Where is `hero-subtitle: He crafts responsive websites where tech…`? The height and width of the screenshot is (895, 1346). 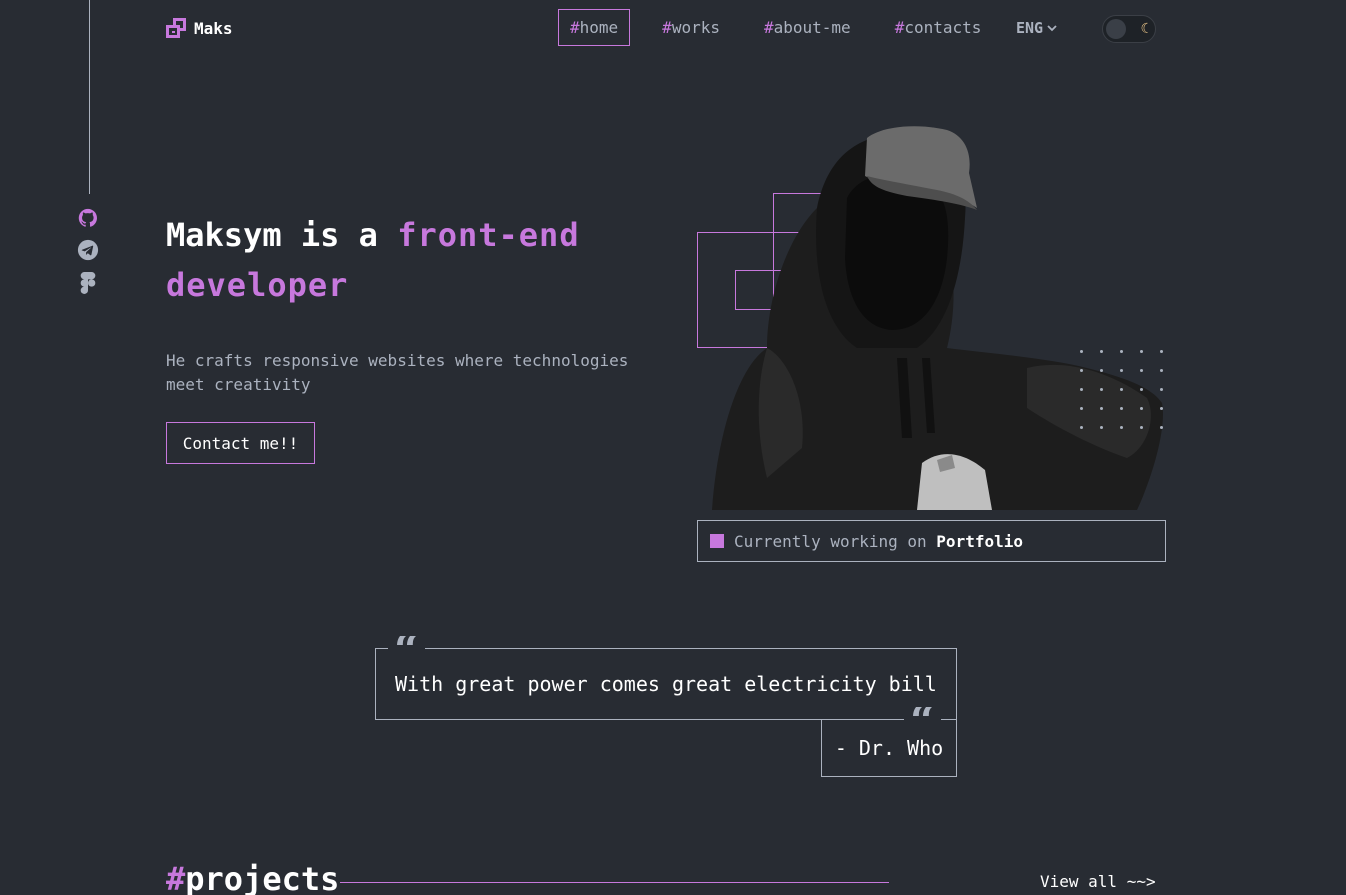 hero-subtitle: He crafts responsive websites where tech… is located at coordinates (397, 372).